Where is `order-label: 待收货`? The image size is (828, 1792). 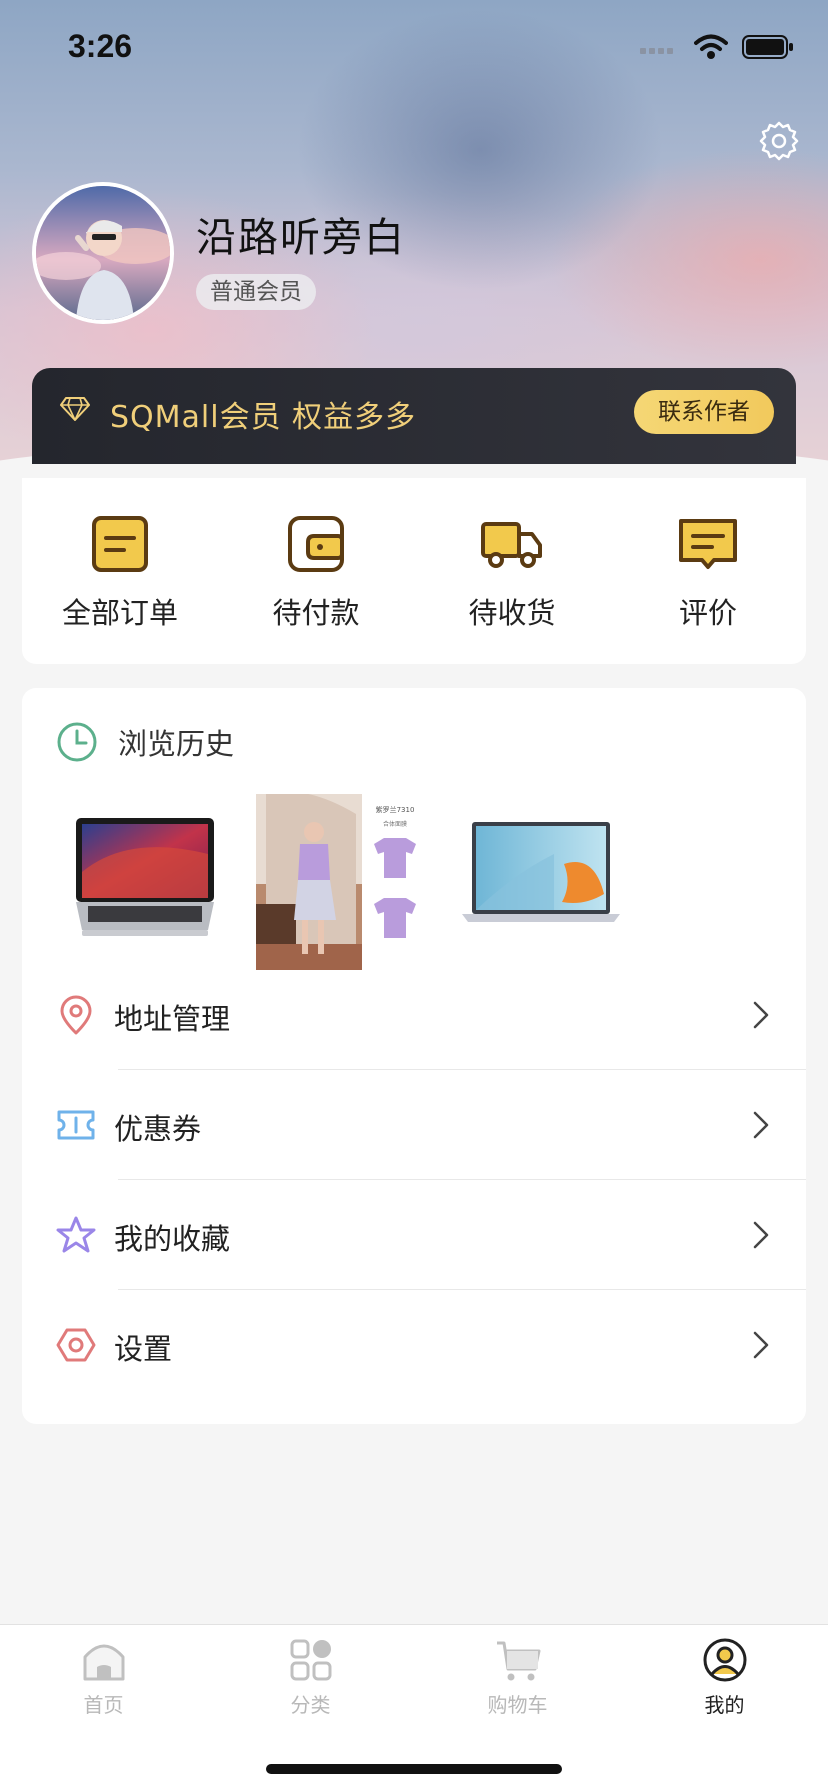 order-label: 待收货 is located at coordinates (512, 613).